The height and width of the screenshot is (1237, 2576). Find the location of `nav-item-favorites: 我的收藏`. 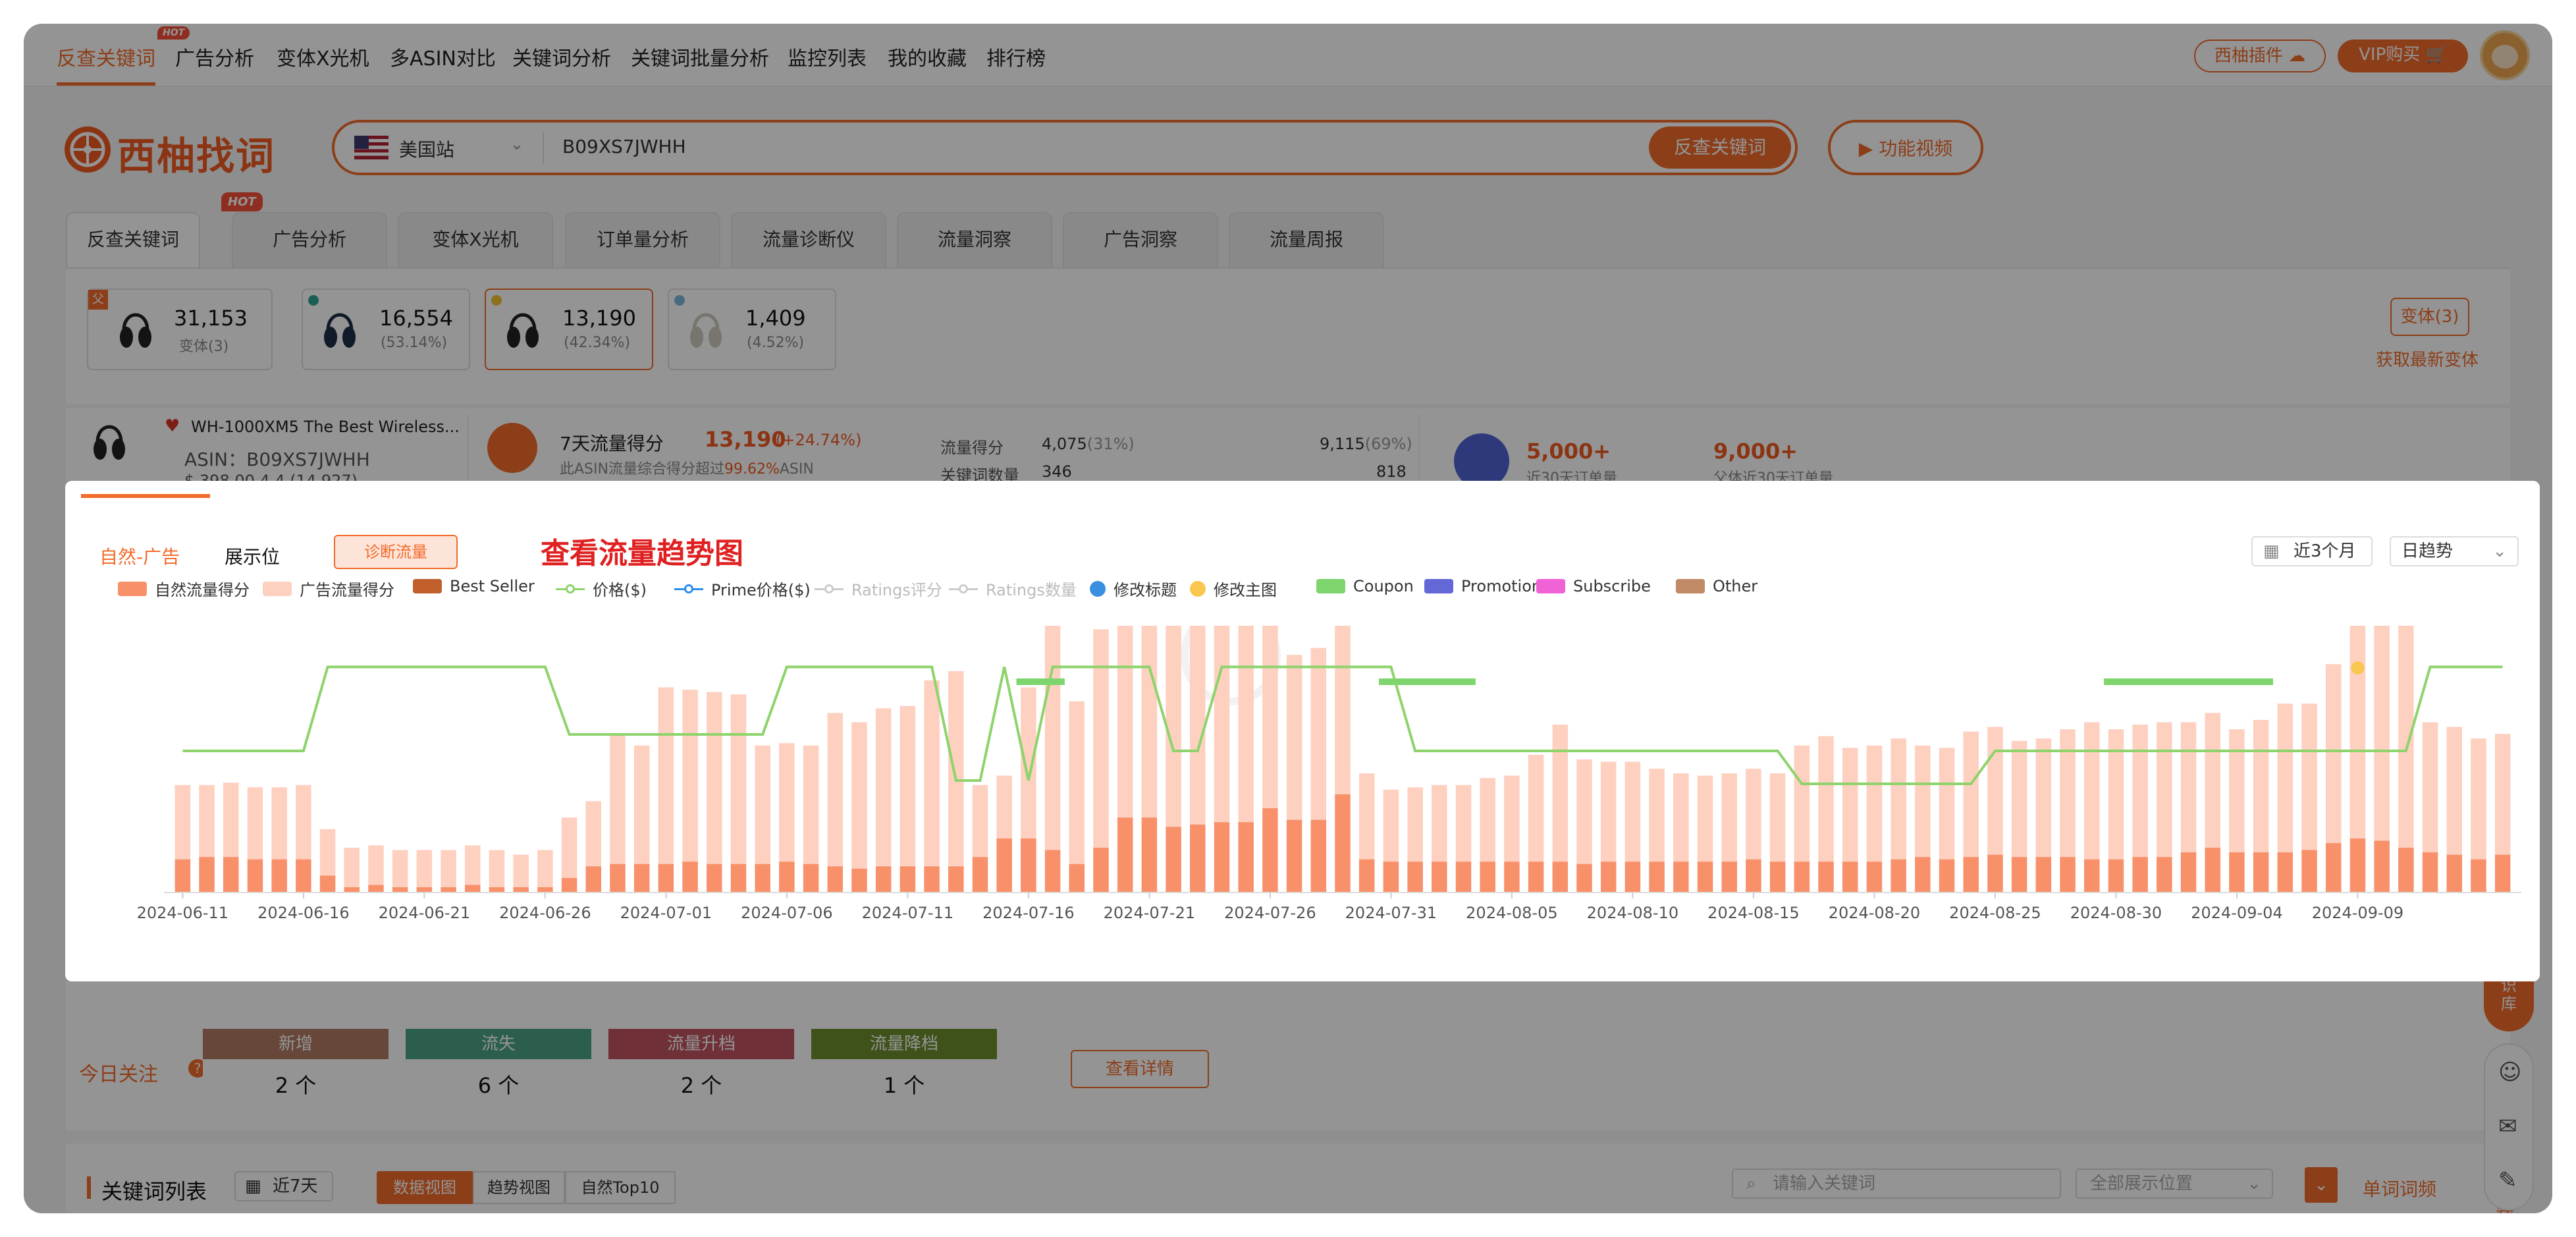

nav-item-favorites: 我的收藏 is located at coordinates (927, 57).